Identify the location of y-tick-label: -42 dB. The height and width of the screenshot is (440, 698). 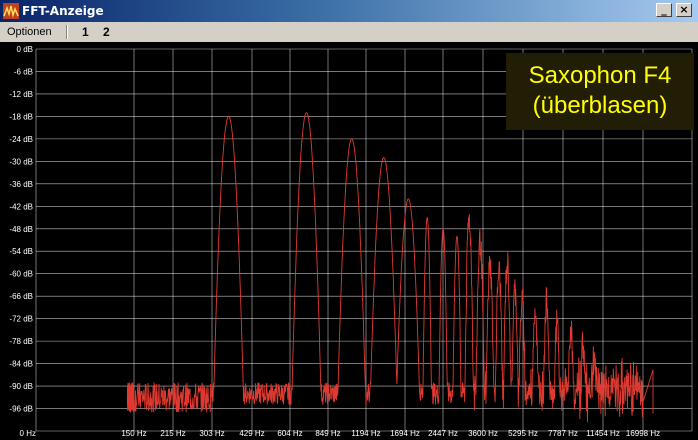
(21, 206).